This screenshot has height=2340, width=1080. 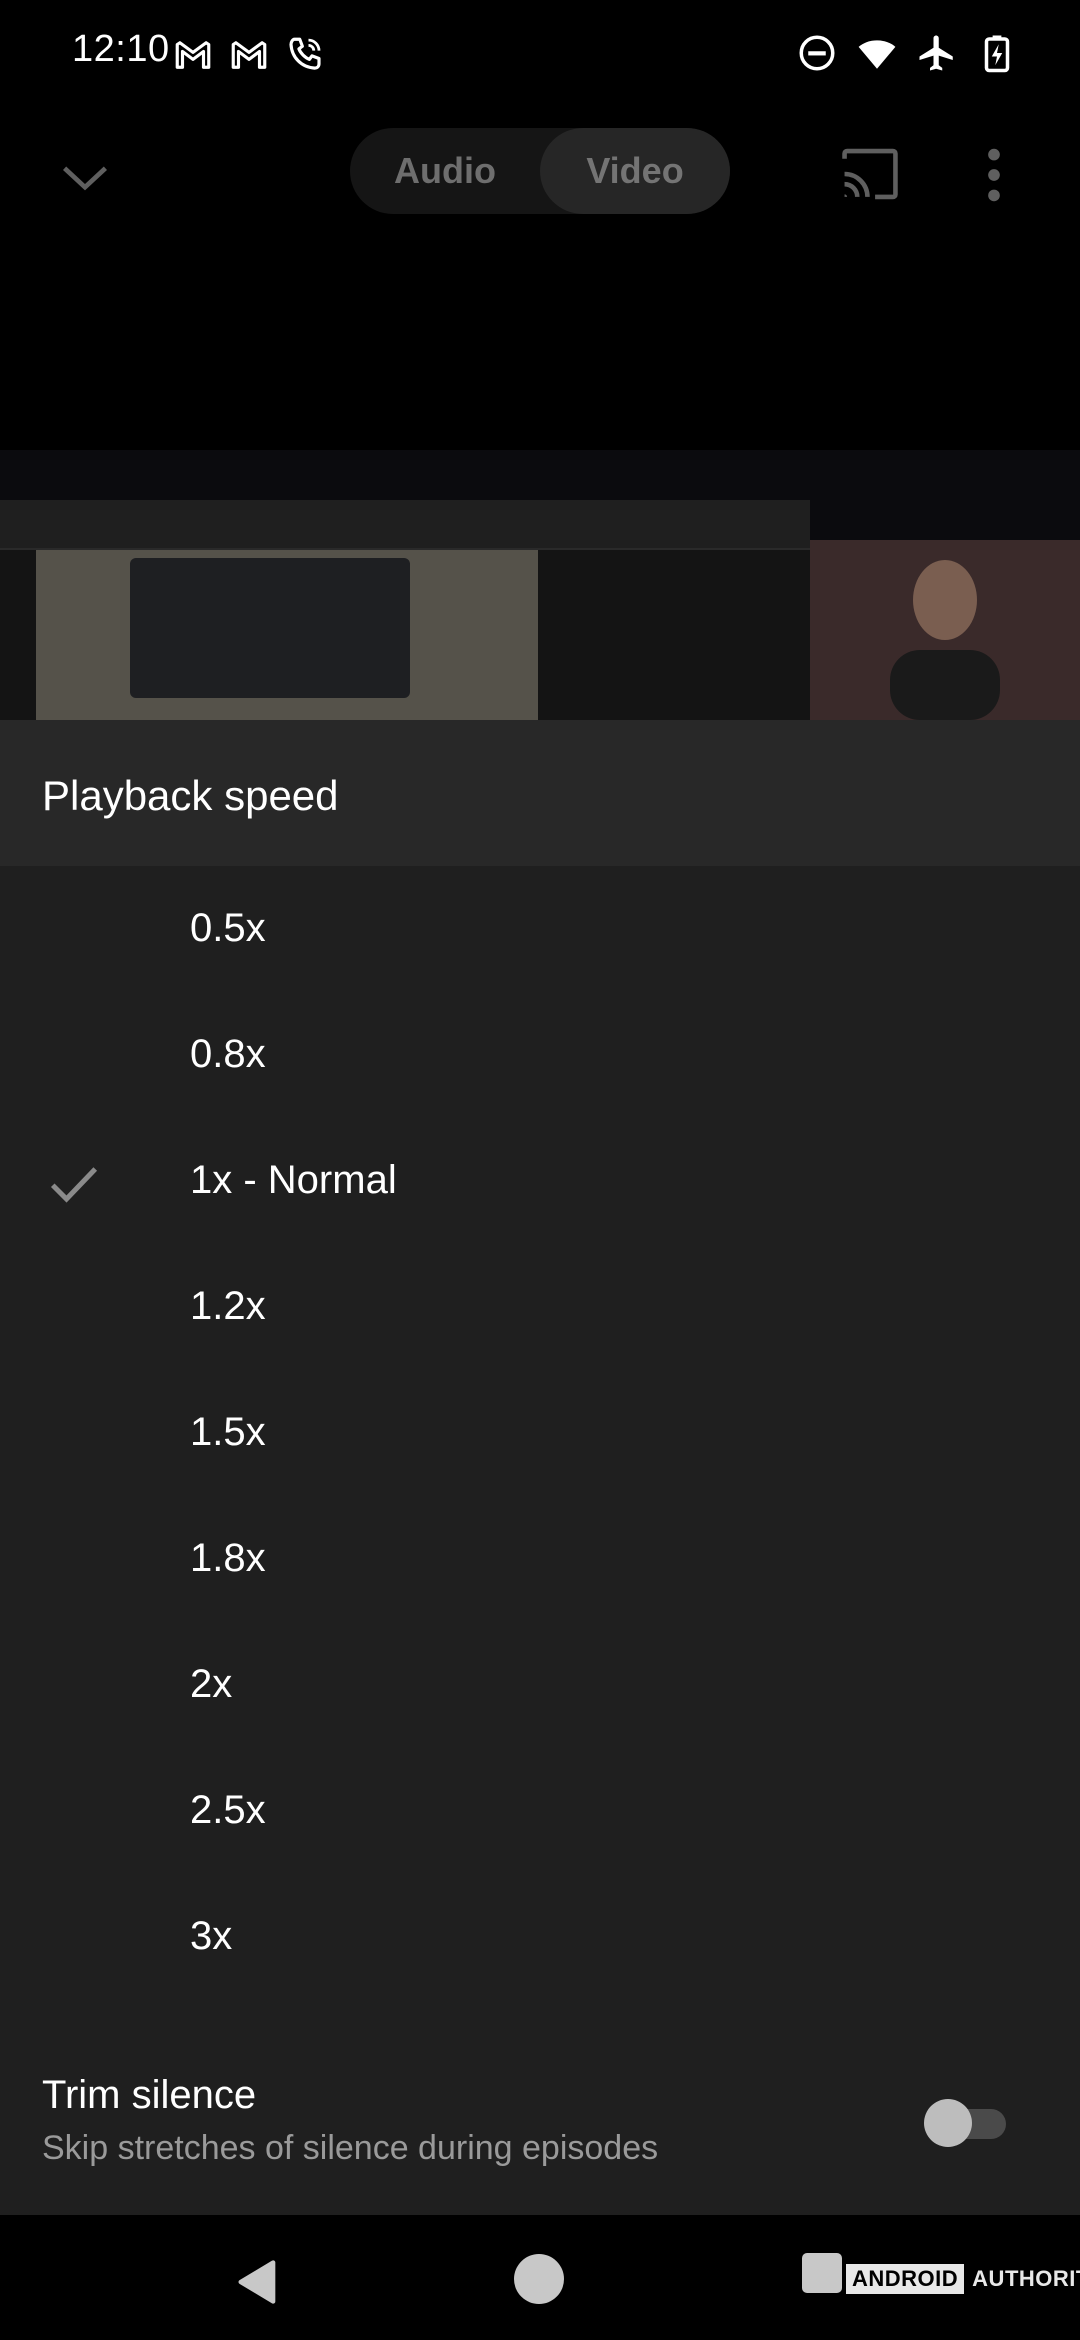 I want to click on presenter-figure, so click(x=945, y=640).